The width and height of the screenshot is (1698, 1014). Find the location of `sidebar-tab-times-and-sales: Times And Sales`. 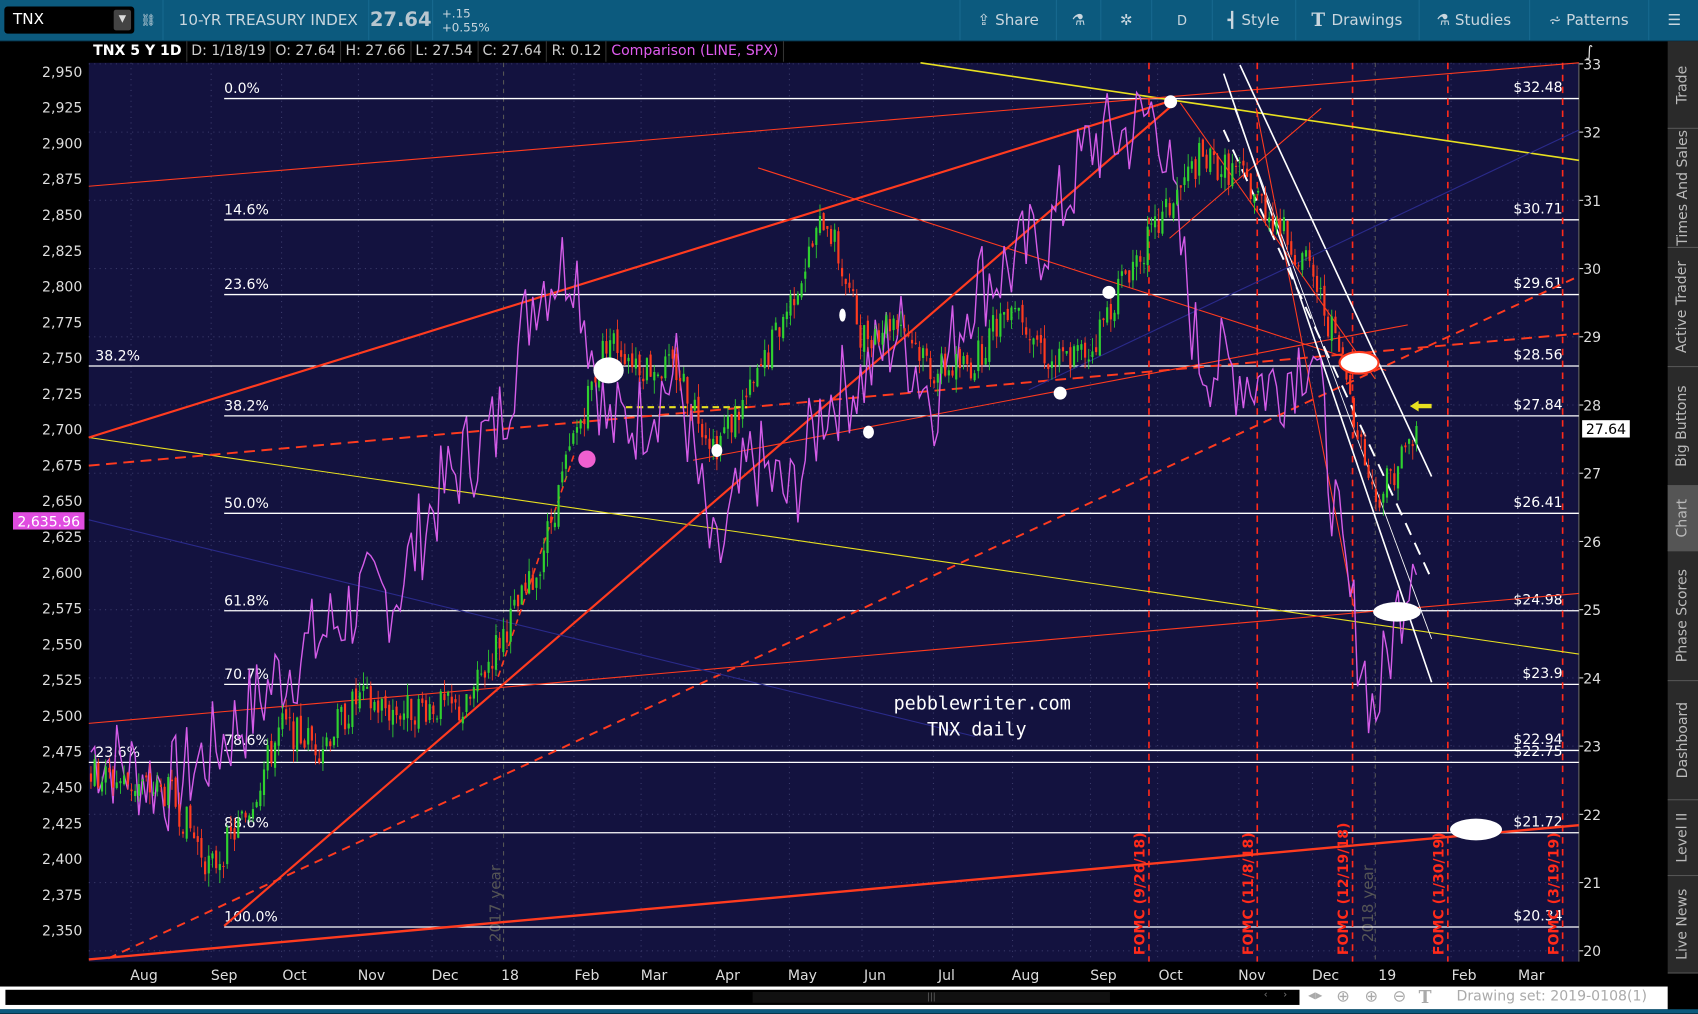

sidebar-tab-times-and-sales: Times And Sales is located at coordinates (1682, 188).